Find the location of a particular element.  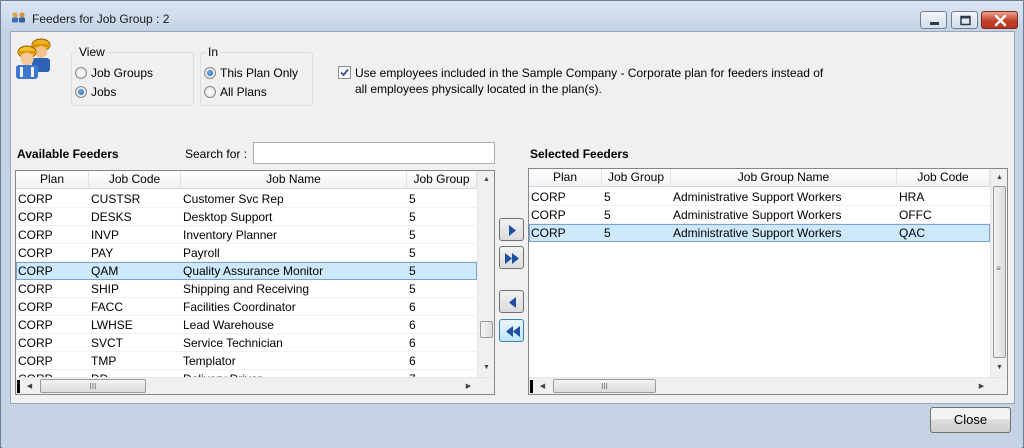

add-all-button is located at coordinates (511, 257).